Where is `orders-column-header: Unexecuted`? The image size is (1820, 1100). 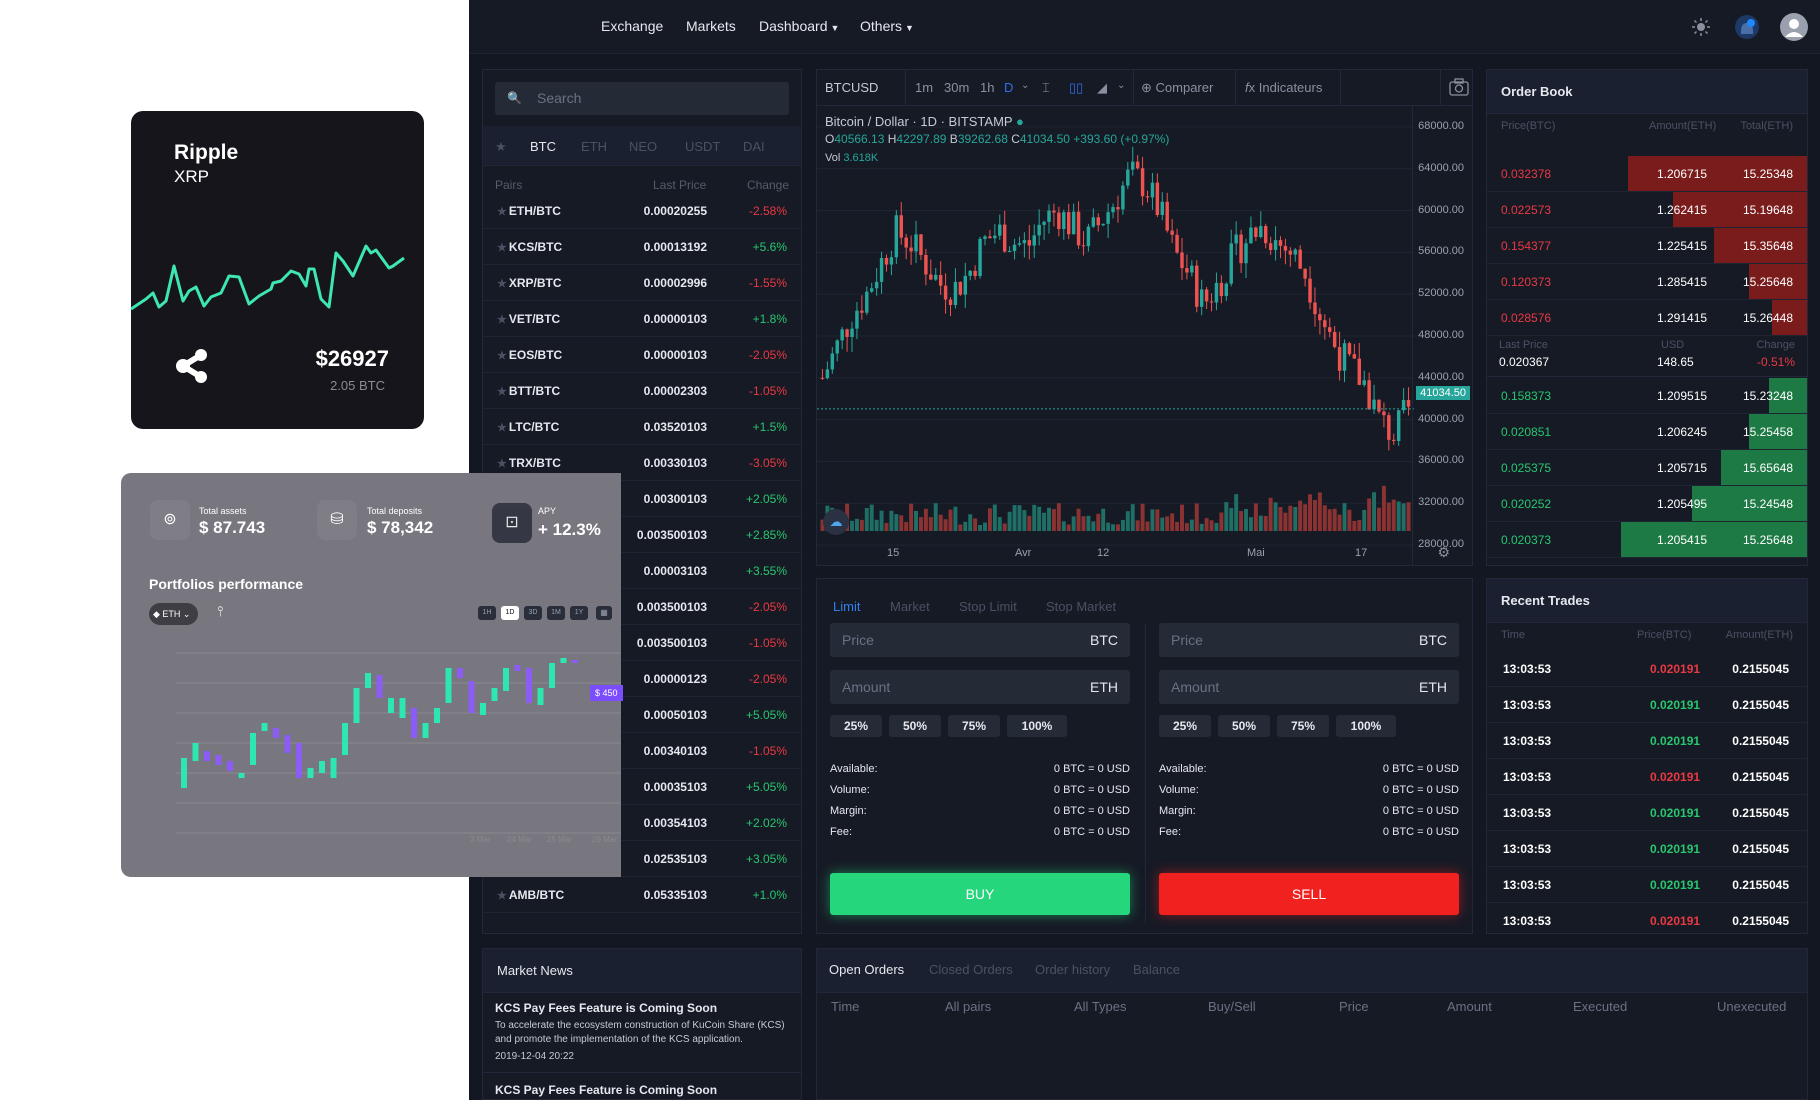
orders-column-header: Unexecuted is located at coordinates (1751, 1006).